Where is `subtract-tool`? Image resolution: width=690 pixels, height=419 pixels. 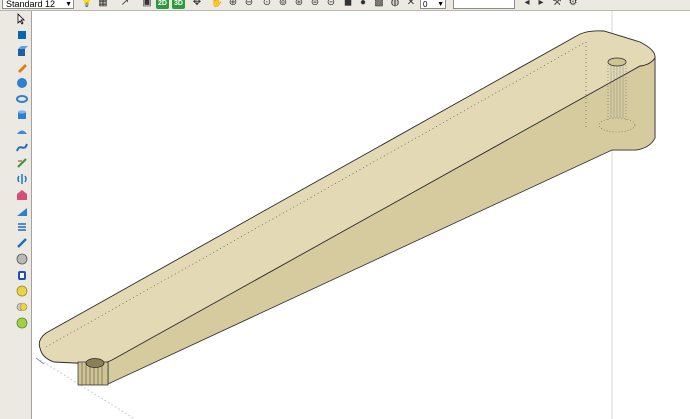
subtract-tool is located at coordinates (21, 291).